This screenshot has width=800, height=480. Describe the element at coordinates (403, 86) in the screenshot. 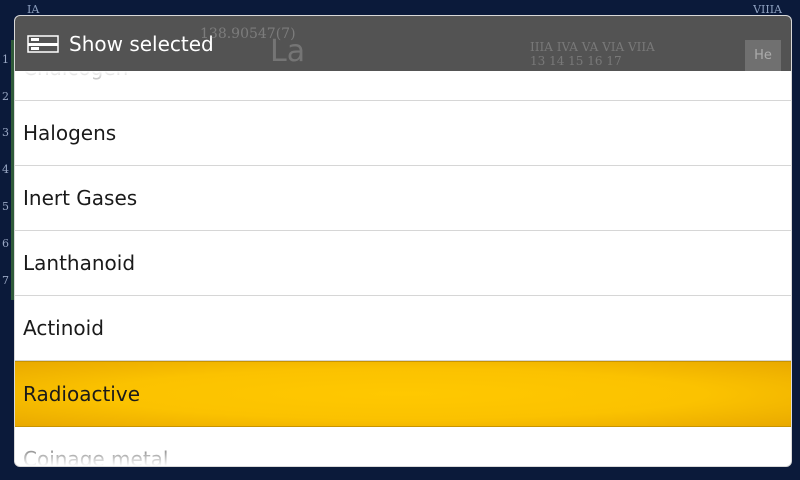

I see `list-item-chalcogen: Chalcogen` at that location.